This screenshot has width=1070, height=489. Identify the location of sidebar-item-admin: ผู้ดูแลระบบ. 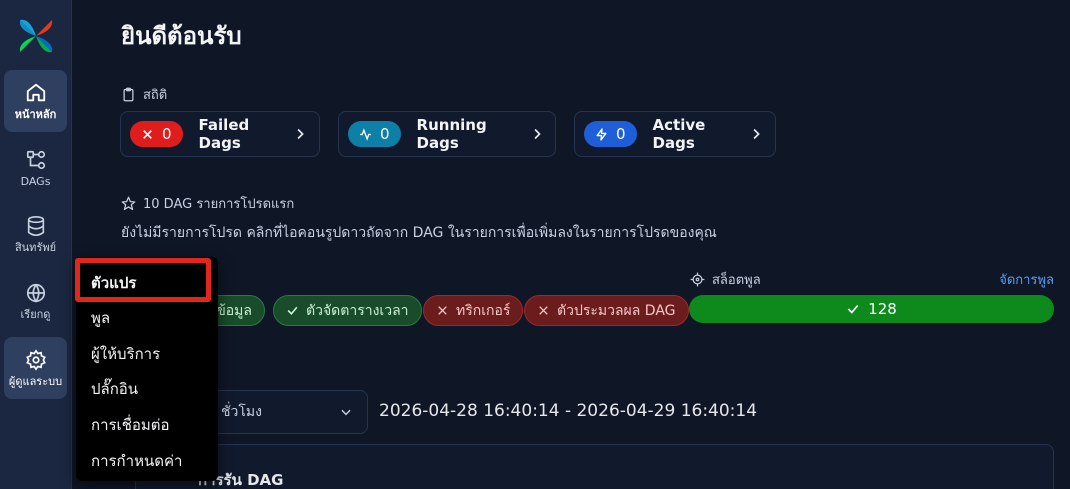
(35, 368).